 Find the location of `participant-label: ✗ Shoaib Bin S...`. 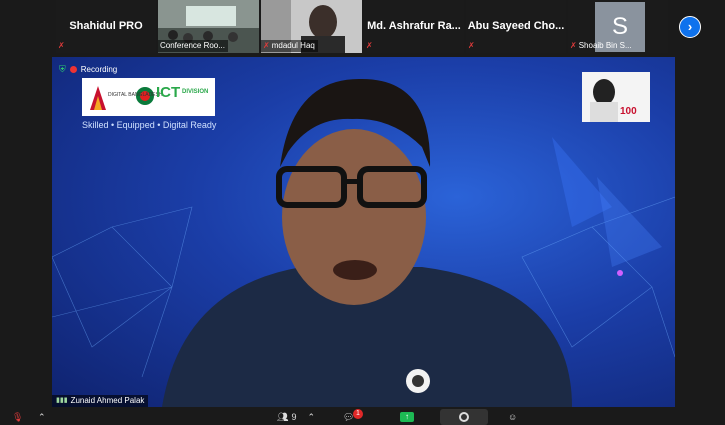

participant-label: ✗ Shoaib Bin S... is located at coordinates (601, 45).